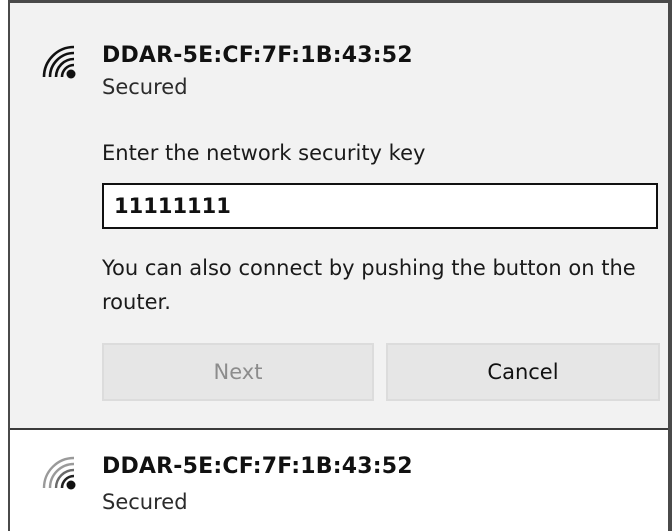 The width and height of the screenshot is (672, 531). Describe the element at coordinates (523, 372) in the screenshot. I see `cancel-button: Cancel` at that location.